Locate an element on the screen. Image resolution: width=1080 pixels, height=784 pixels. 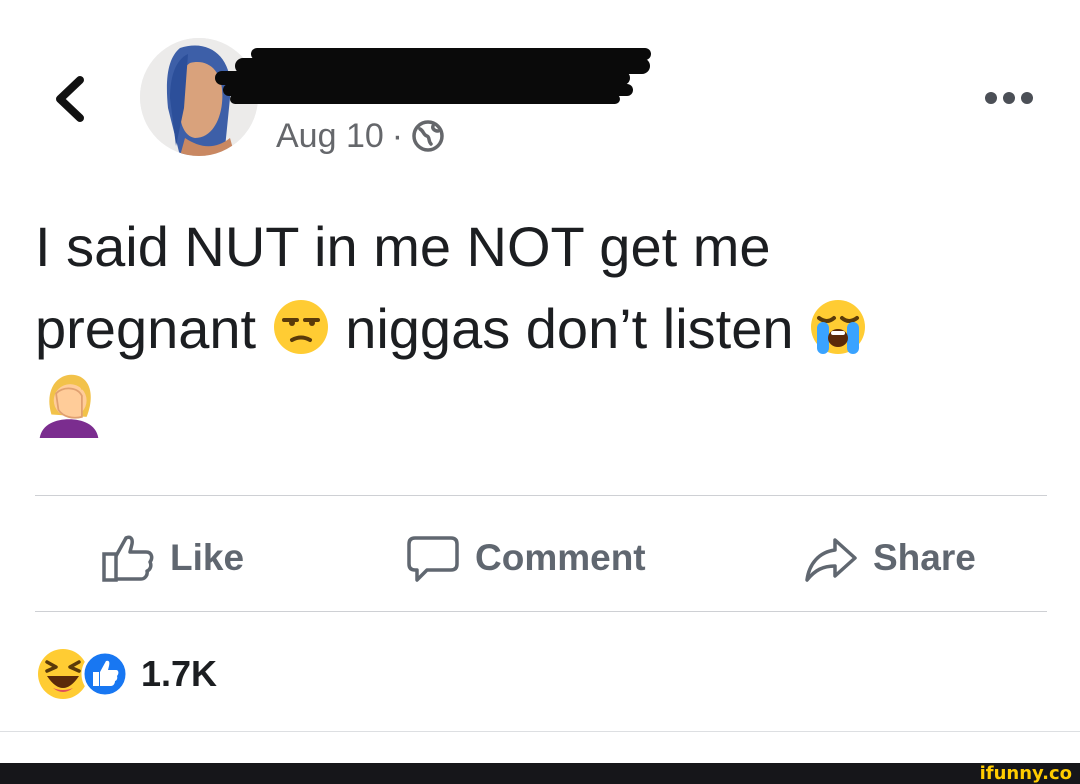
woman-facepalming-emoji is located at coordinates (69, 406).